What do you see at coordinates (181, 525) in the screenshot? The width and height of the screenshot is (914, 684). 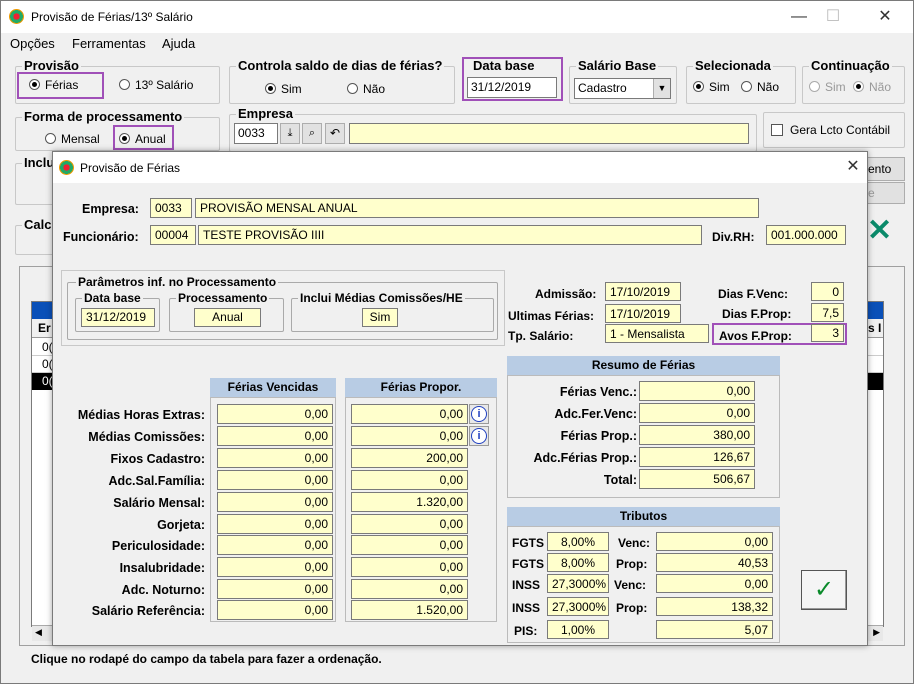 I see `row-label: Gorjeta:` at bounding box center [181, 525].